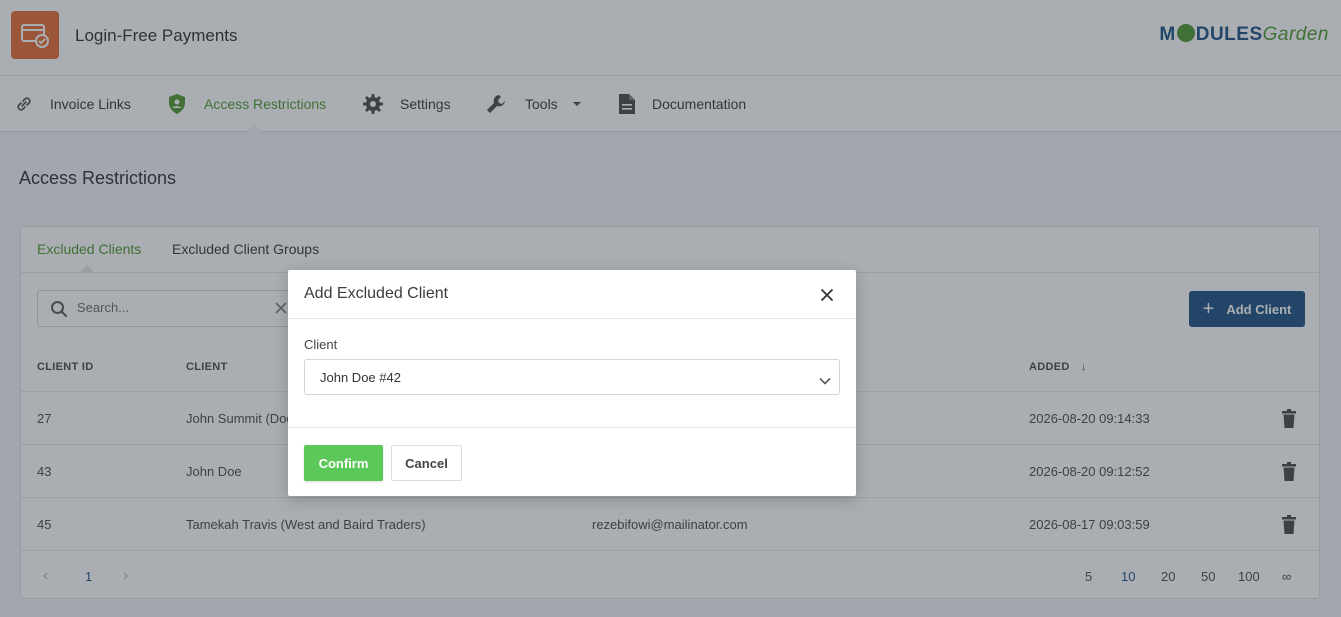 This screenshot has height=617, width=1341. Describe the element at coordinates (376, 293) in the screenshot. I see `modal-title: Add Excluded Client` at that location.